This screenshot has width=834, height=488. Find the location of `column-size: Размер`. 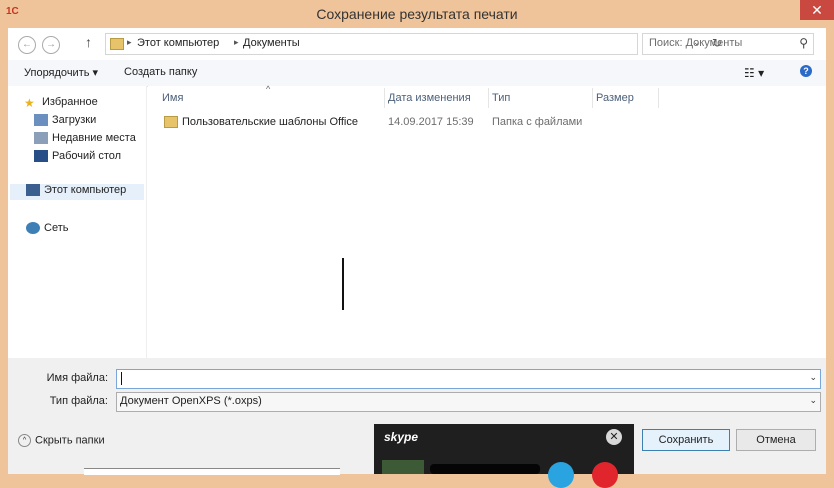

column-size: Размер is located at coordinates (615, 98).